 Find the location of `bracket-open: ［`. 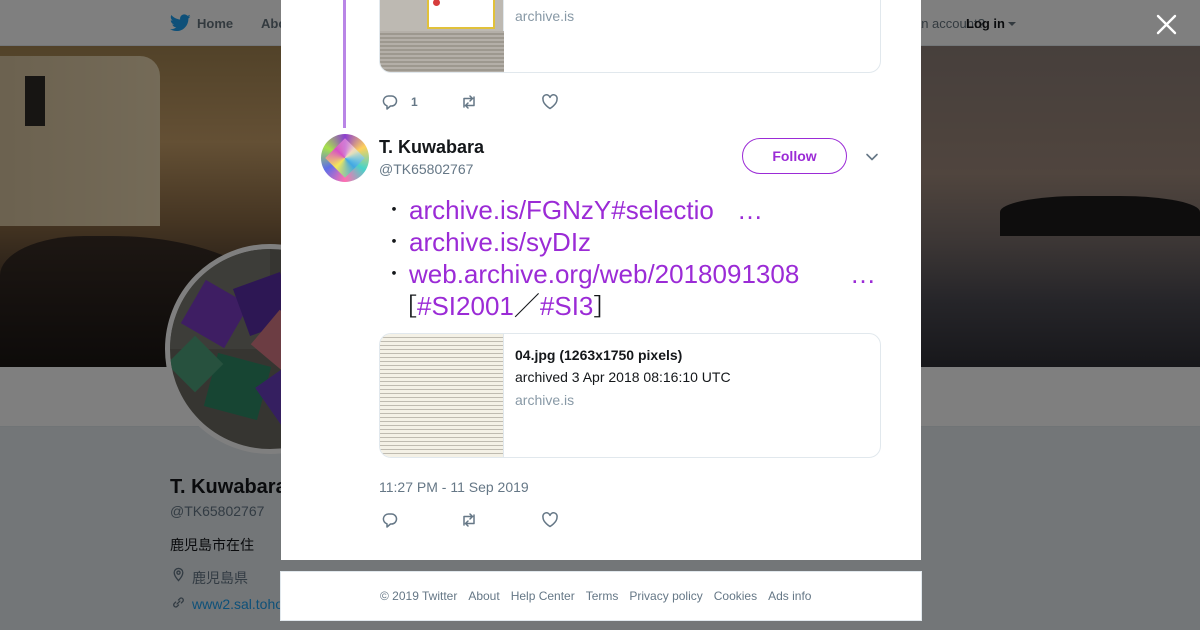

bracket-open: ［ is located at coordinates (405, 307).